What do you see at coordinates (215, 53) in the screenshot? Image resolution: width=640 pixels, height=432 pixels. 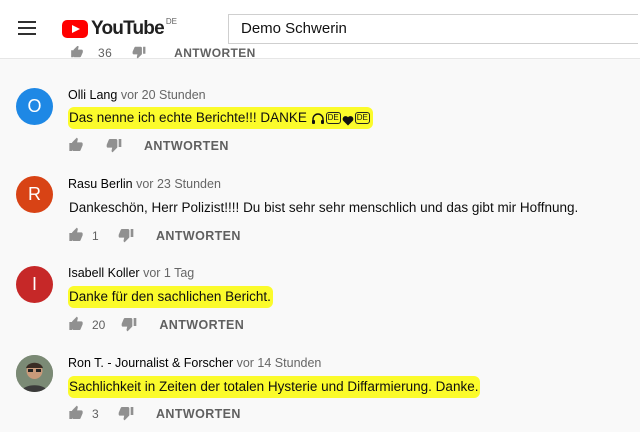 I see `previous-reply-button: ANTWORTEN` at bounding box center [215, 53].